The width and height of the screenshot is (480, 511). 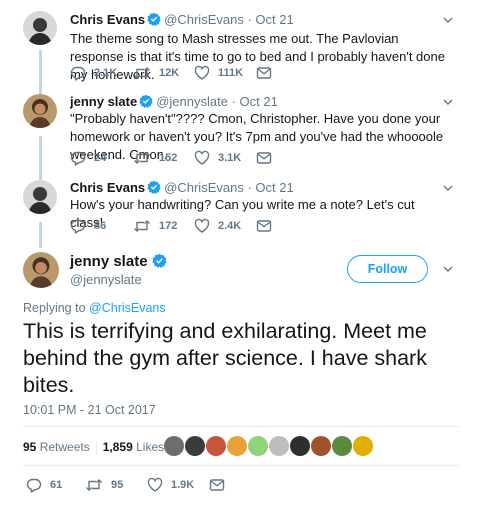 I want to click on likes-label: Likes, so click(x=150, y=447).